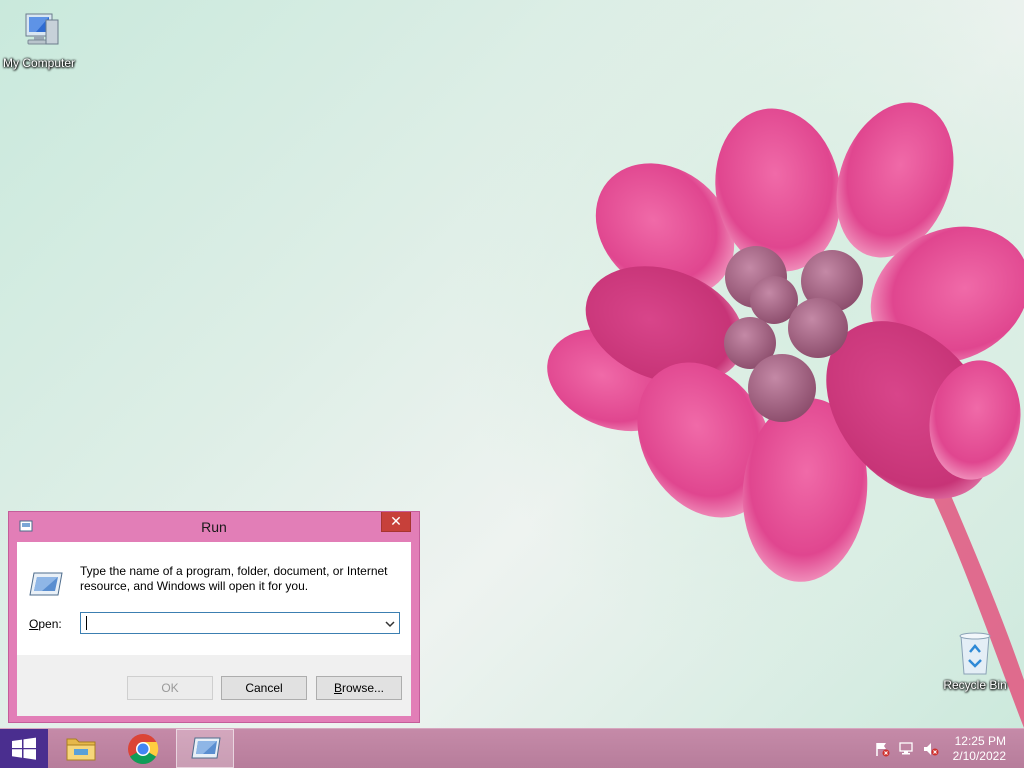 The width and height of the screenshot is (1024, 768). What do you see at coordinates (337, 688) in the screenshot?
I see `browse-accelerator: B` at bounding box center [337, 688].